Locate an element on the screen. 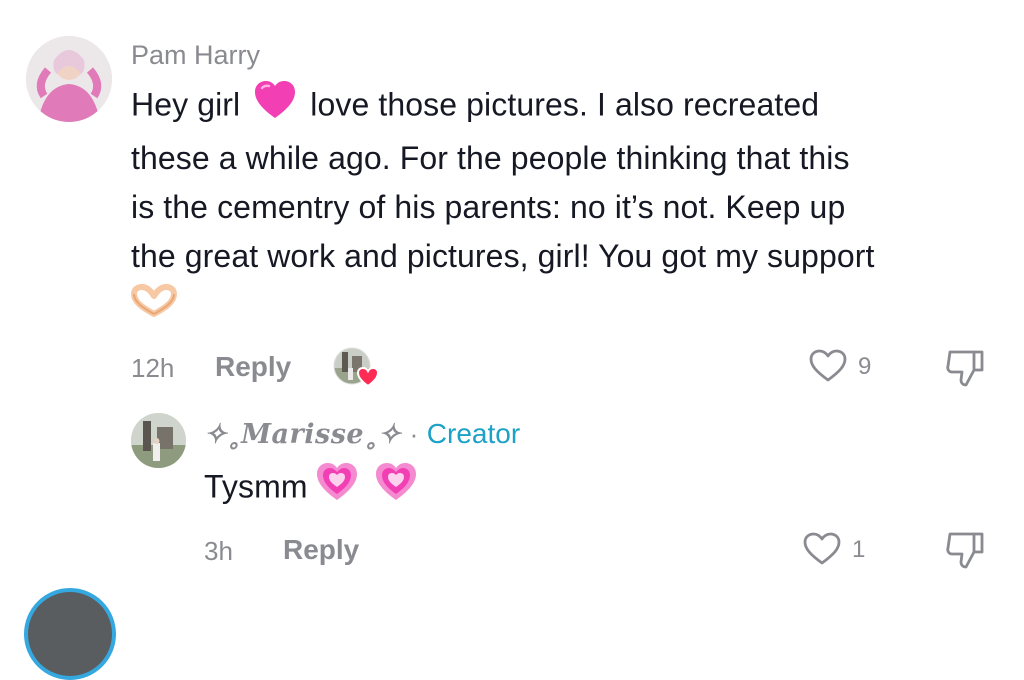 This screenshot has height=680, width=1024. reply-like-count: 1 is located at coordinates (859, 549).